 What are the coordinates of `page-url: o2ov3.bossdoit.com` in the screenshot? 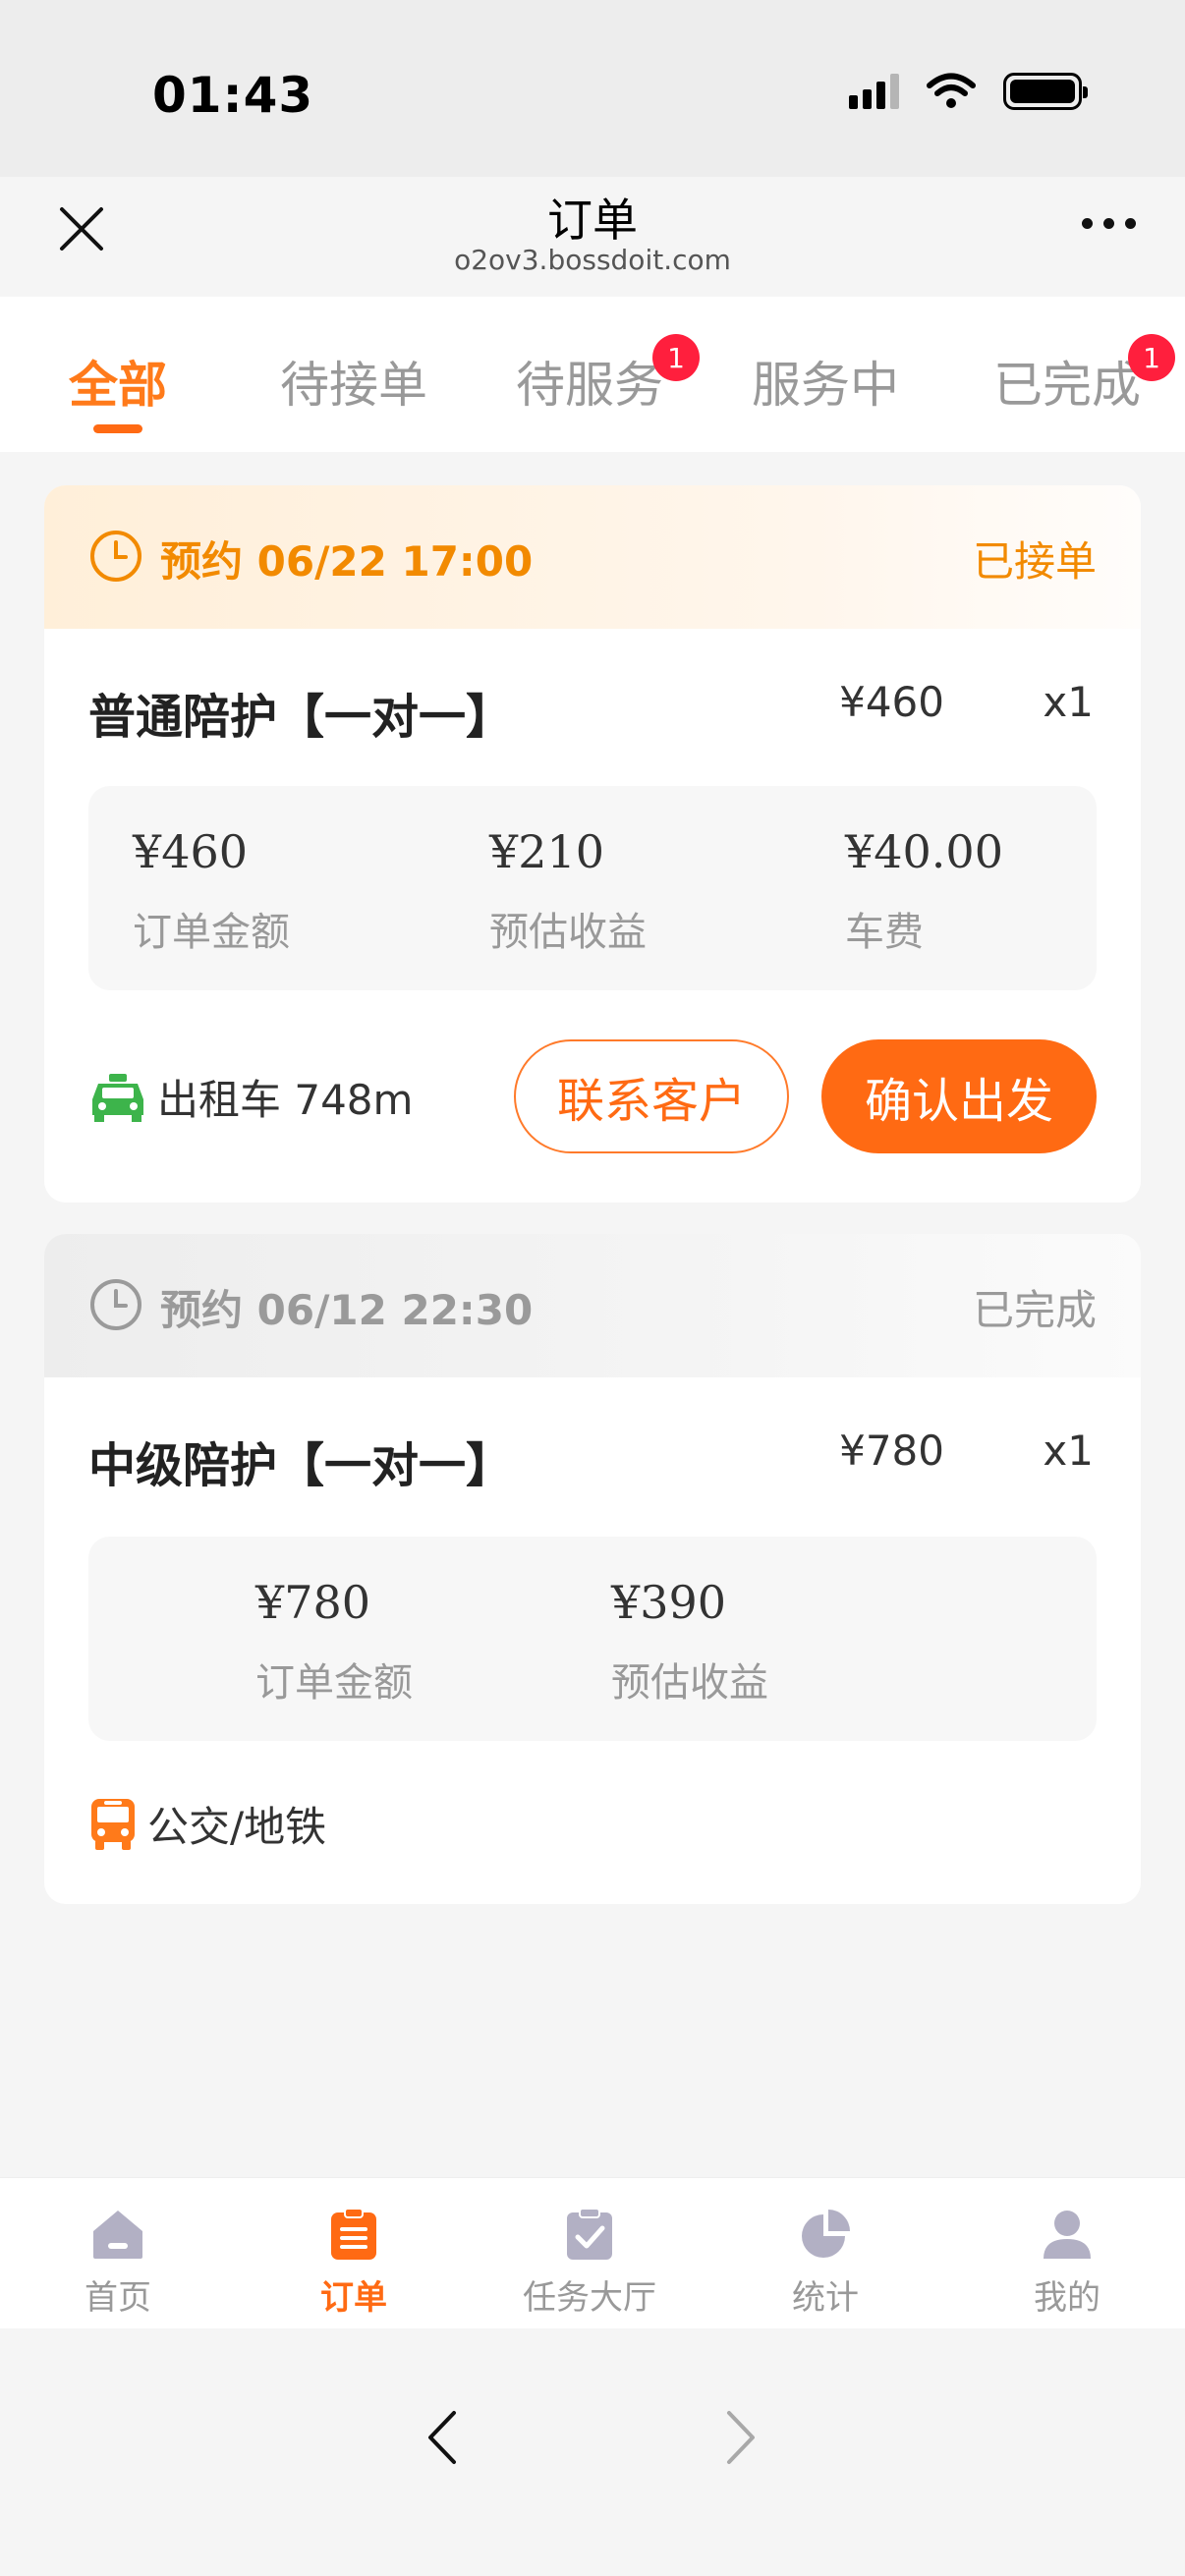 It's located at (592, 260).